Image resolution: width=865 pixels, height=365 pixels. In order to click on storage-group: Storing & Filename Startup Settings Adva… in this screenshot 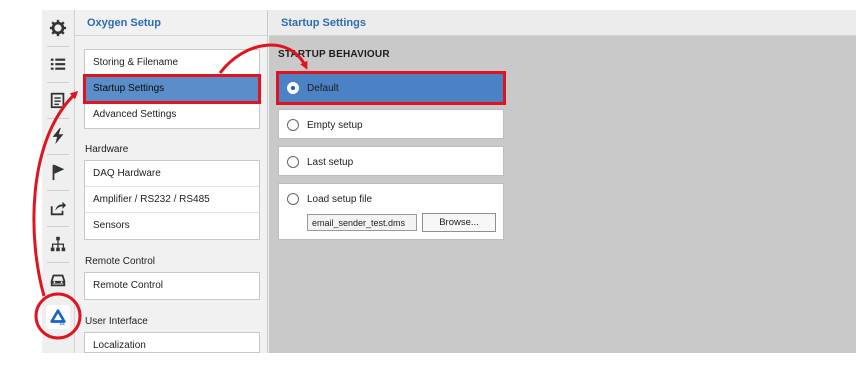, I will do `click(172, 89)`.